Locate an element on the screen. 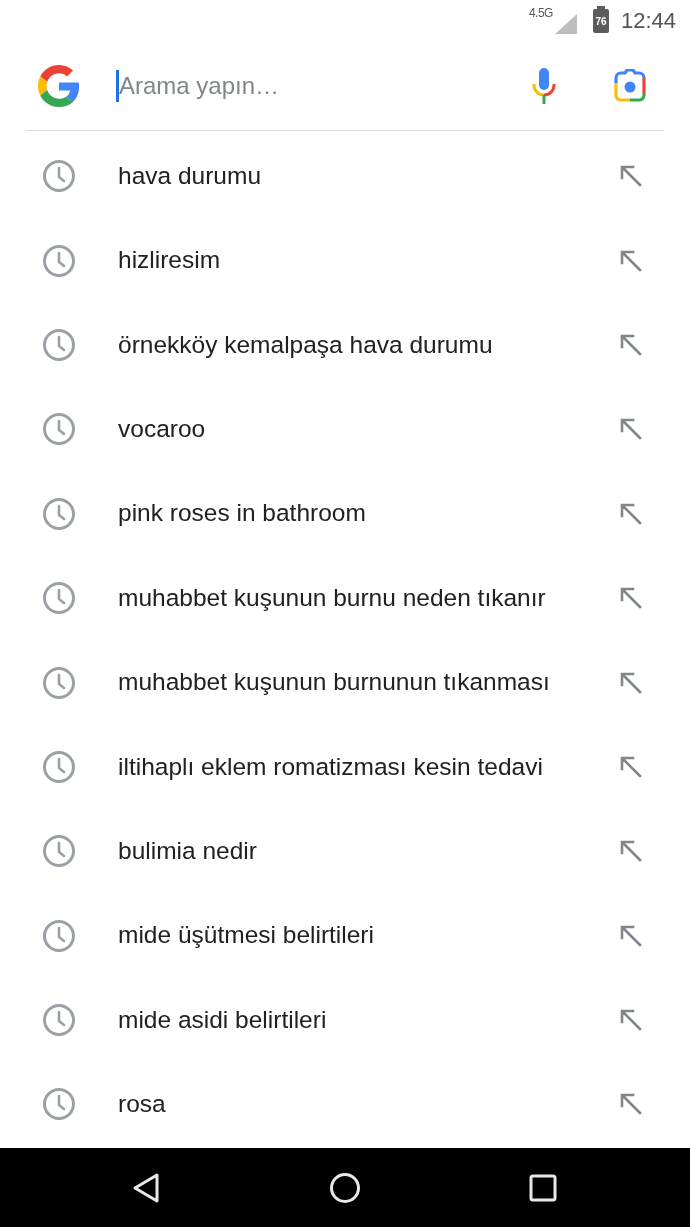 Image resolution: width=690 pixels, height=1227 pixels. history-item: muhabbet kuşunun burnu neden tıkanır is located at coordinates (345, 598).